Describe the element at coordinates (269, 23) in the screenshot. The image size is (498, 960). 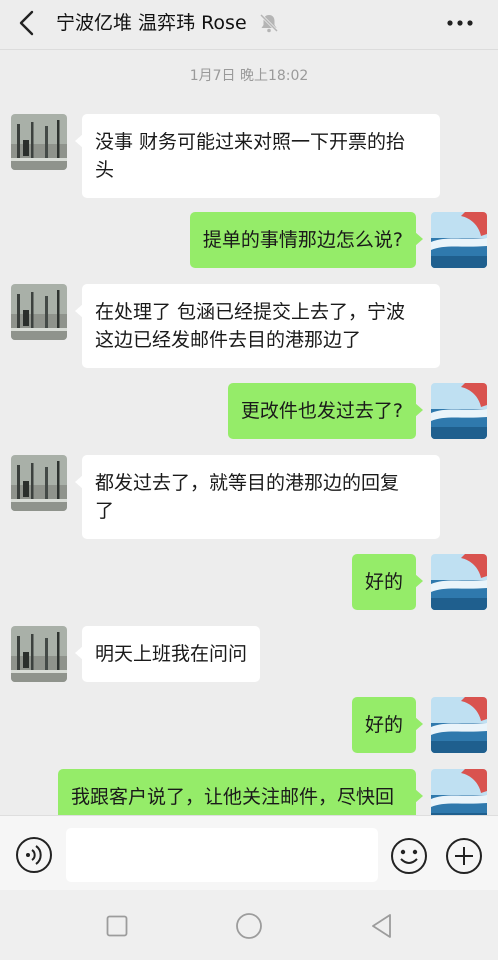
I see `muted-bell-icon` at that location.